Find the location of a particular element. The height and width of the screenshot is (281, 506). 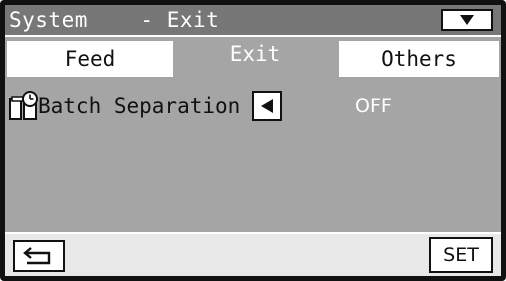

tab-exit-label: Exit is located at coordinates (255, 54).